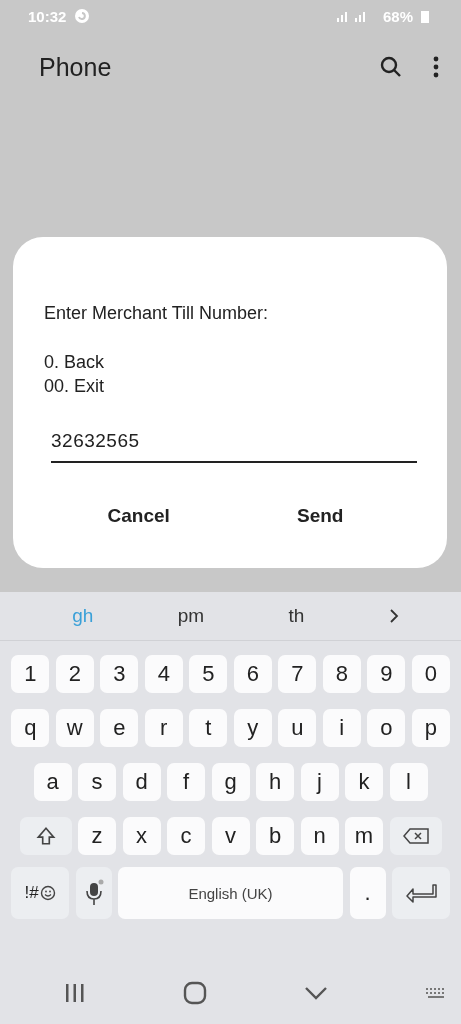 This screenshot has width=461, height=1024. I want to click on keyboard-key: v, so click(230, 836).